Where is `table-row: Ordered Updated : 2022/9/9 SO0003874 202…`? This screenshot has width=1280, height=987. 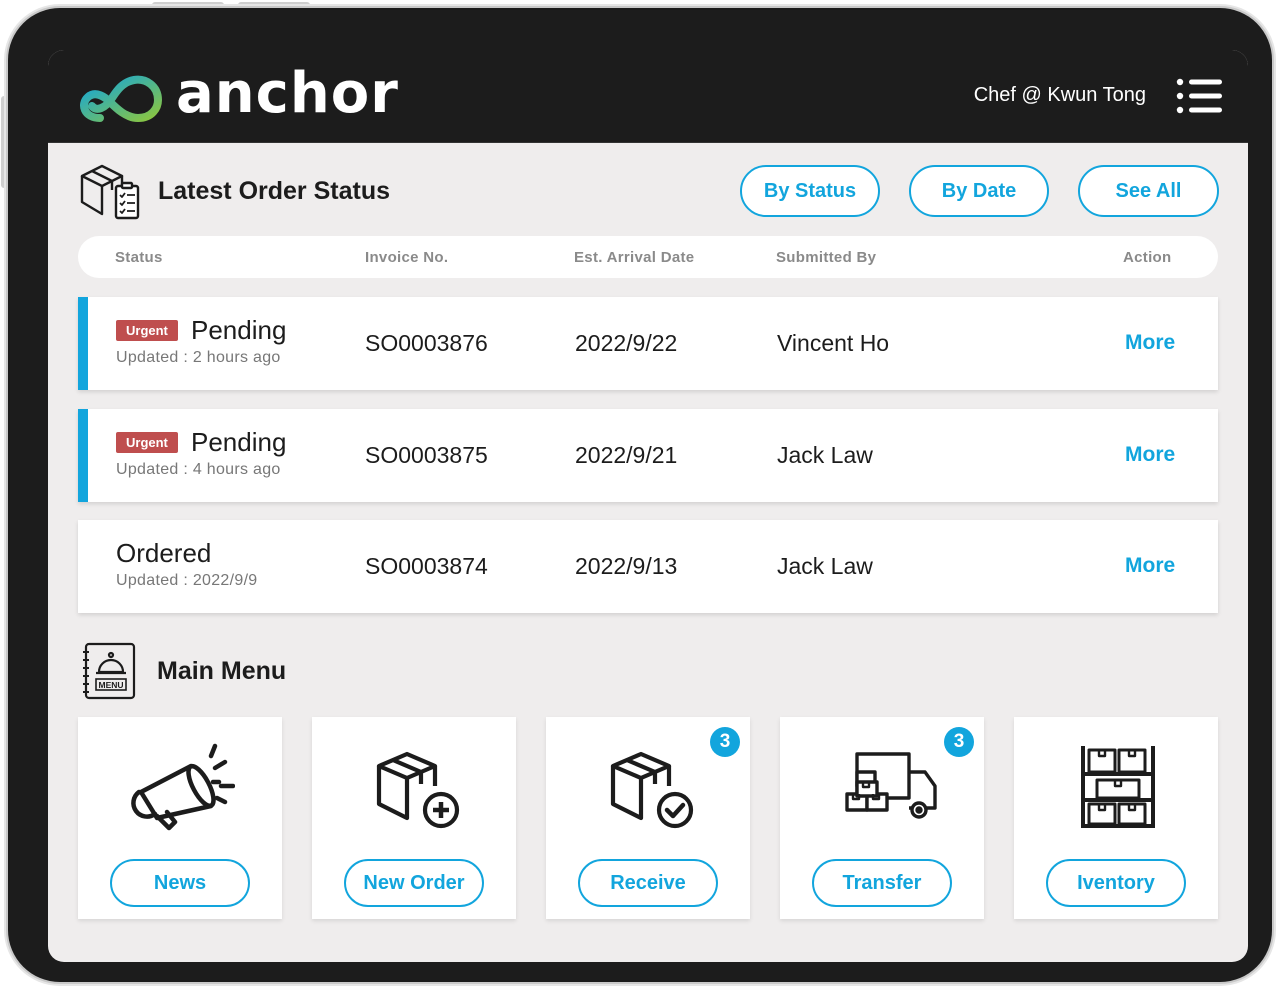 table-row: Ordered Updated : 2022/9/9 SO0003874 202… is located at coordinates (648, 566).